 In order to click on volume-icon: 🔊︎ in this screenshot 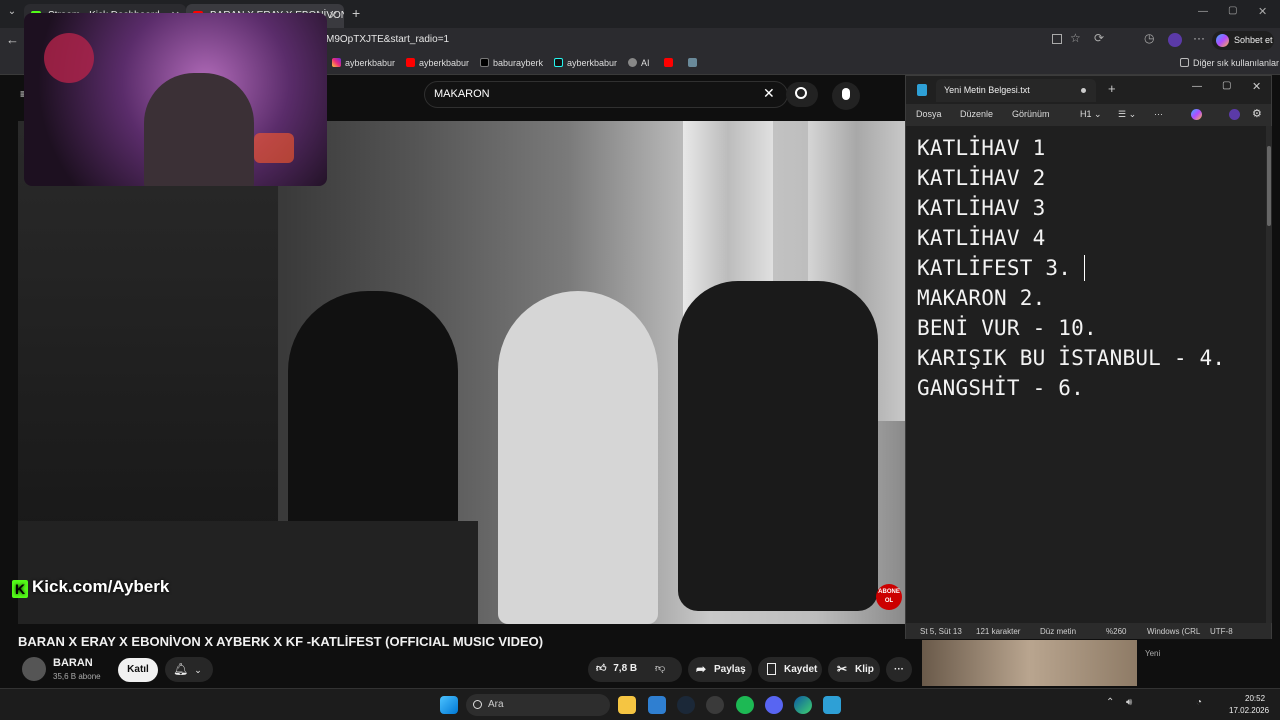, I will do `click(1129, 702)`.